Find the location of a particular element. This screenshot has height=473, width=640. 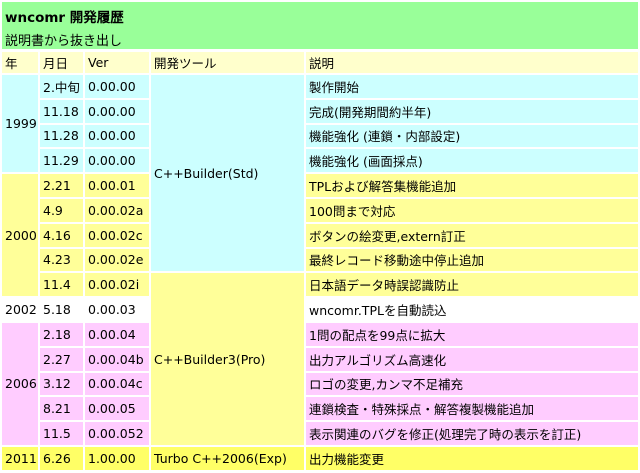

date-cell: 2.27 is located at coordinates (61, 359).